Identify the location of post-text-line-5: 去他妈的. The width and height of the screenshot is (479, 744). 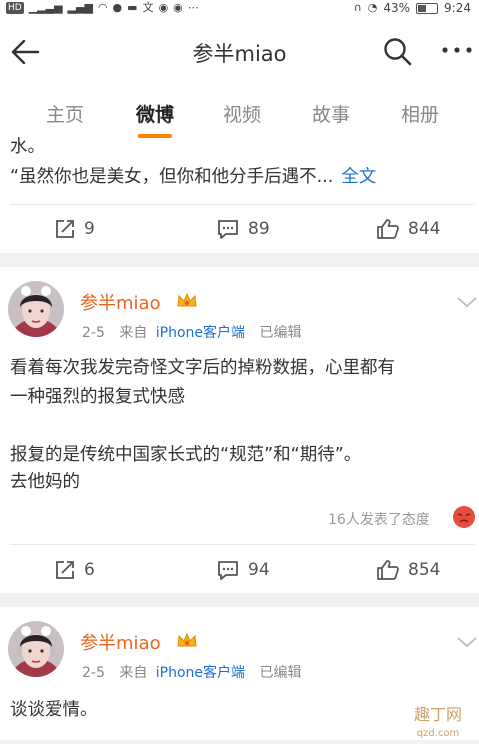
(45, 482).